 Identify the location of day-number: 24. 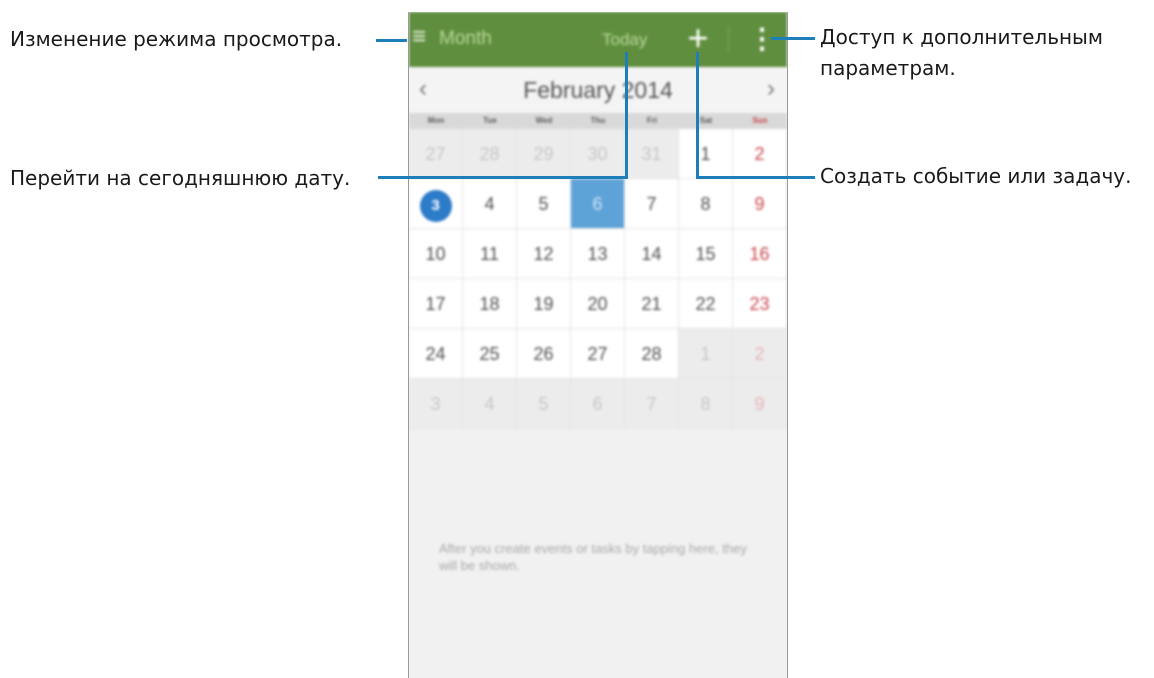
(435, 354).